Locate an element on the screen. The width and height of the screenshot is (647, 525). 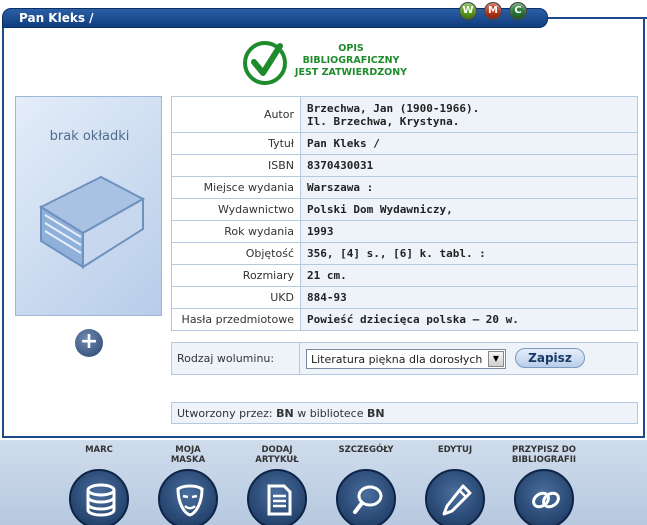
mask-button is located at coordinates (188, 497).